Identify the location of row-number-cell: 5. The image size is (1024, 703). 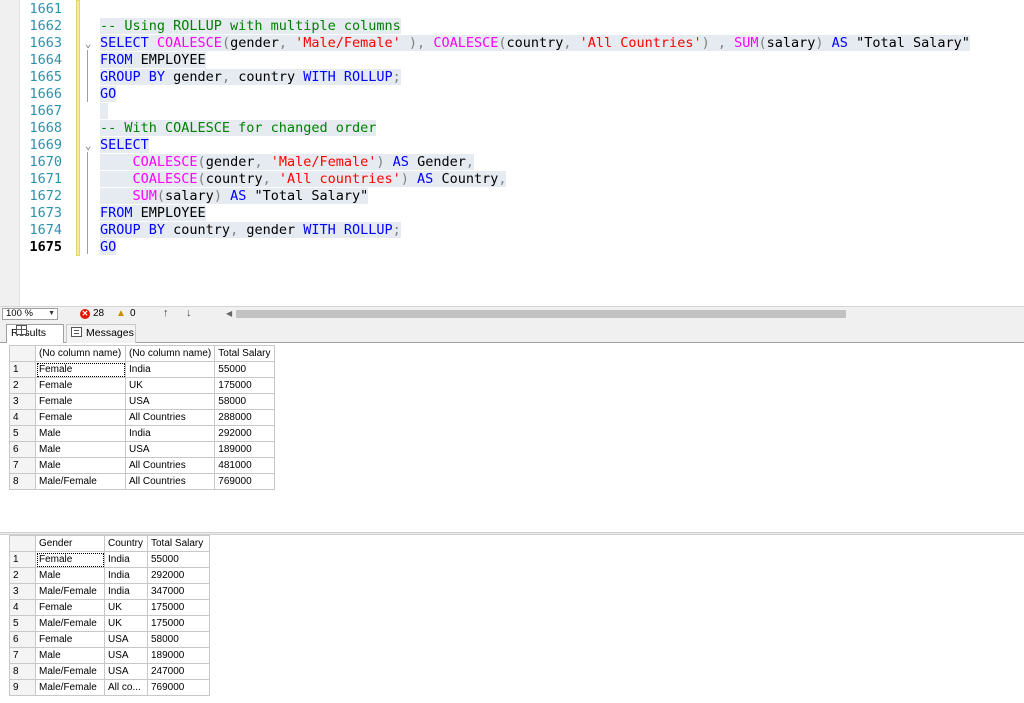
(22, 433).